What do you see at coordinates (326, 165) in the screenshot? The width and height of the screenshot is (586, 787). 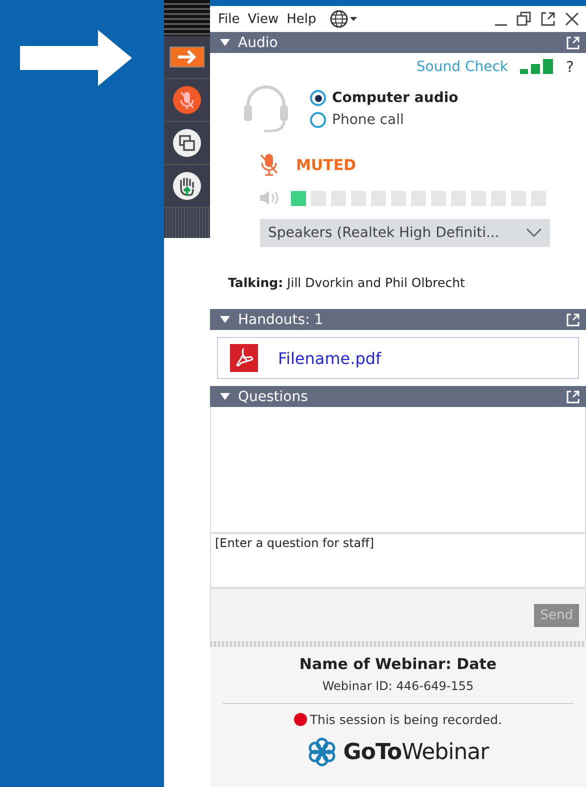 I see `muted-label: MUTED` at bounding box center [326, 165].